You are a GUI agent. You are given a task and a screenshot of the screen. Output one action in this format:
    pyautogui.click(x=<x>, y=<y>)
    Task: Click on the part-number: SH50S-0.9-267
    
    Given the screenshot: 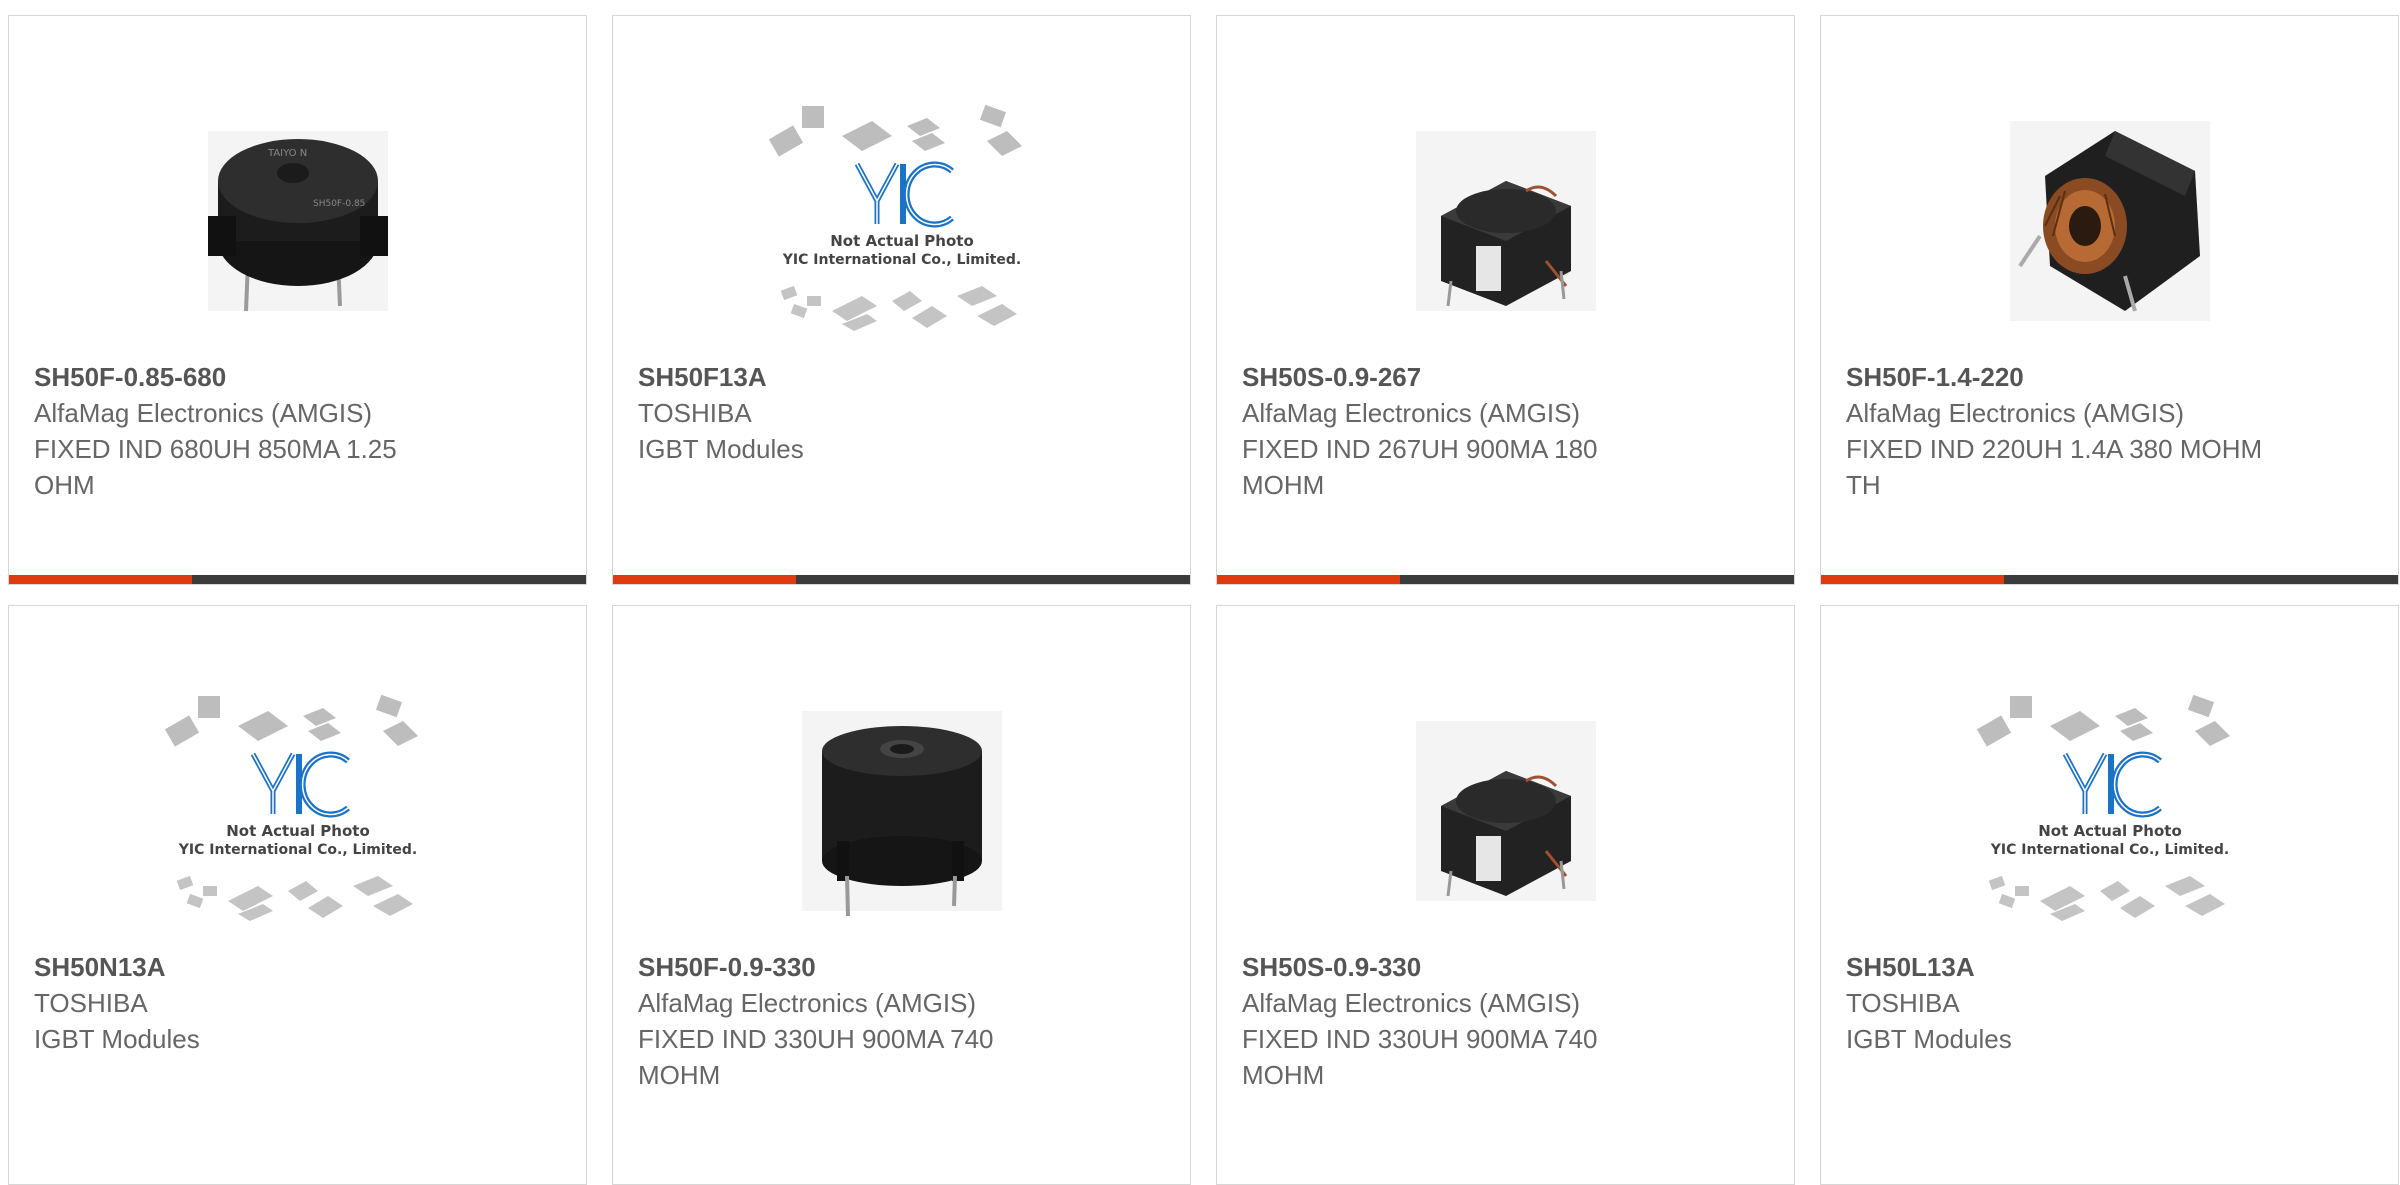 What is the action you would take?
    pyautogui.click(x=1457, y=377)
    